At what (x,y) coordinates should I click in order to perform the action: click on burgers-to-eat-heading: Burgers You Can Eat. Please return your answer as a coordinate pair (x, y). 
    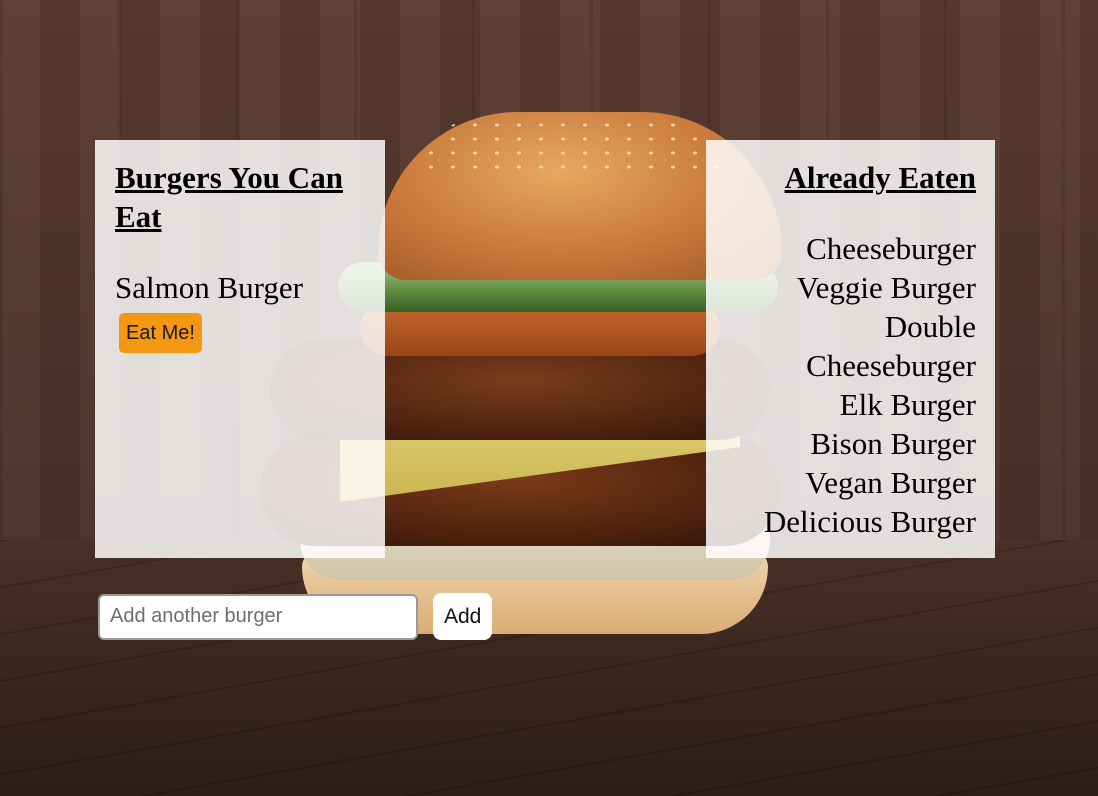
    Looking at the image, I should click on (229, 197).